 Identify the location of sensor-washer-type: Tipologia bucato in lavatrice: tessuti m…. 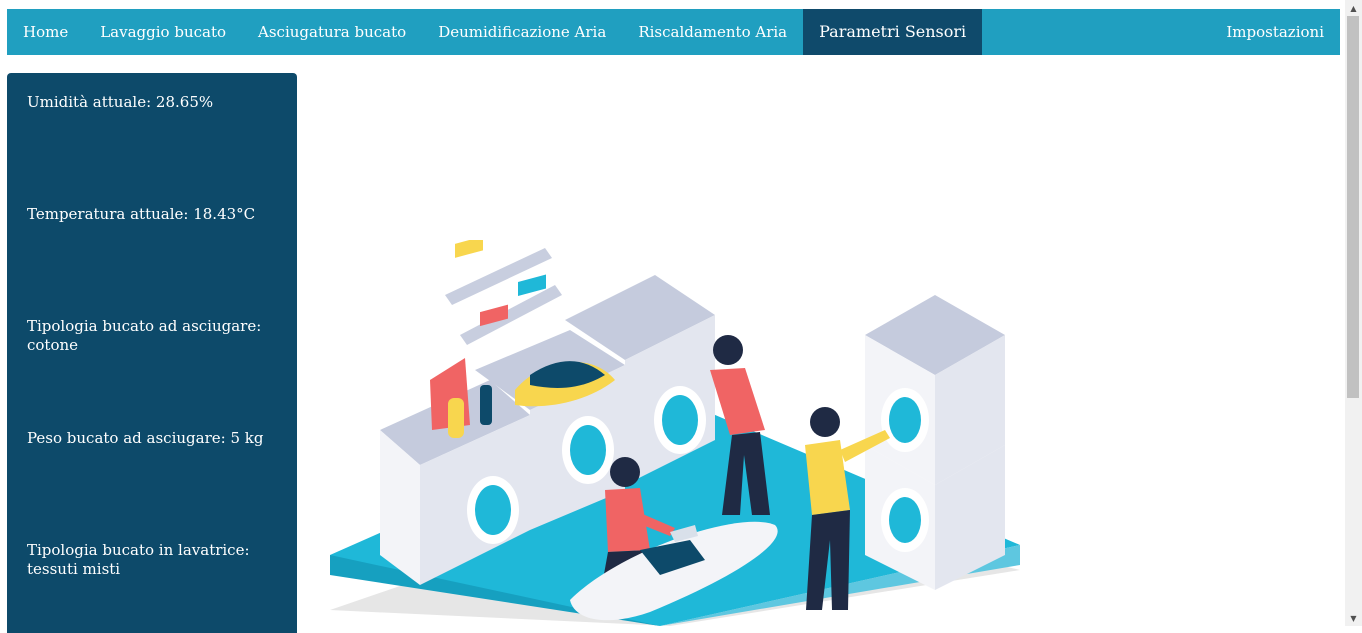
(152, 560).